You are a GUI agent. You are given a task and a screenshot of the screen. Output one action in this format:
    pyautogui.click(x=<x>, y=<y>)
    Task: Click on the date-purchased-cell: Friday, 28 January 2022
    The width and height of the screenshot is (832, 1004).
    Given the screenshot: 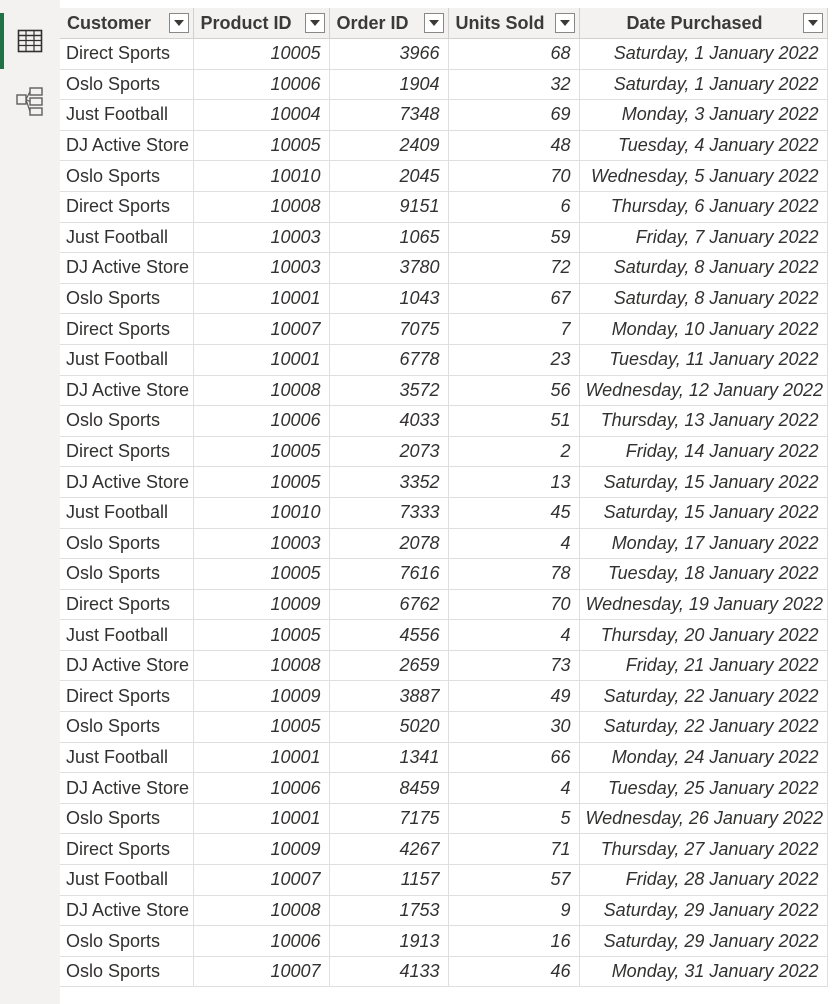 What is the action you would take?
    pyautogui.click(x=703, y=880)
    